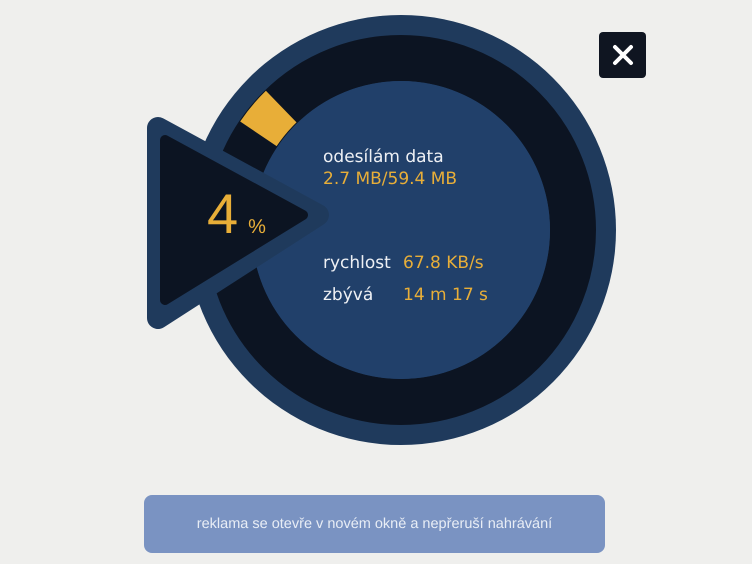 The width and height of the screenshot is (752, 564). I want to click on percent-value: 4, so click(222, 214).